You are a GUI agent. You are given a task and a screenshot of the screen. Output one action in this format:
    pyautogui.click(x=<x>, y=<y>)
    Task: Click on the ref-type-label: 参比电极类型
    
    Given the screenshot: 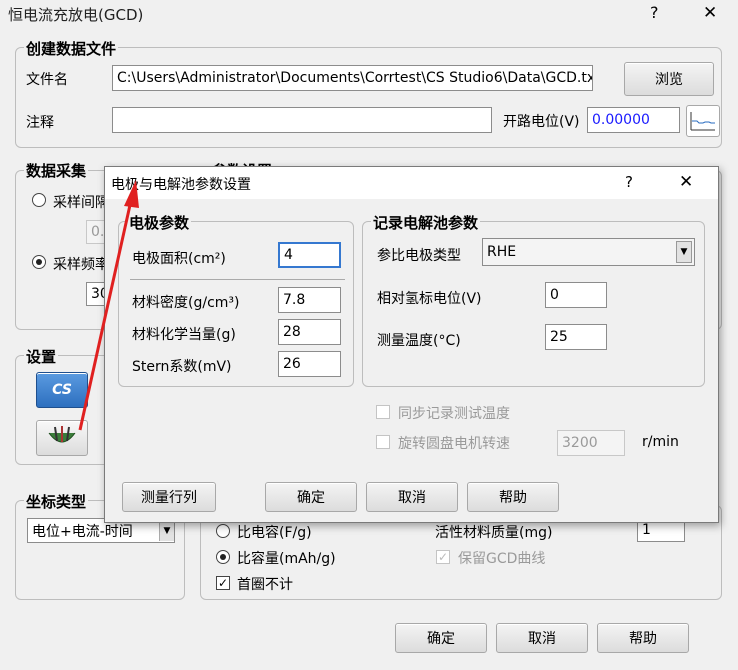 What is the action you would take?
    pyautogui.click(x=419, y=256)
    